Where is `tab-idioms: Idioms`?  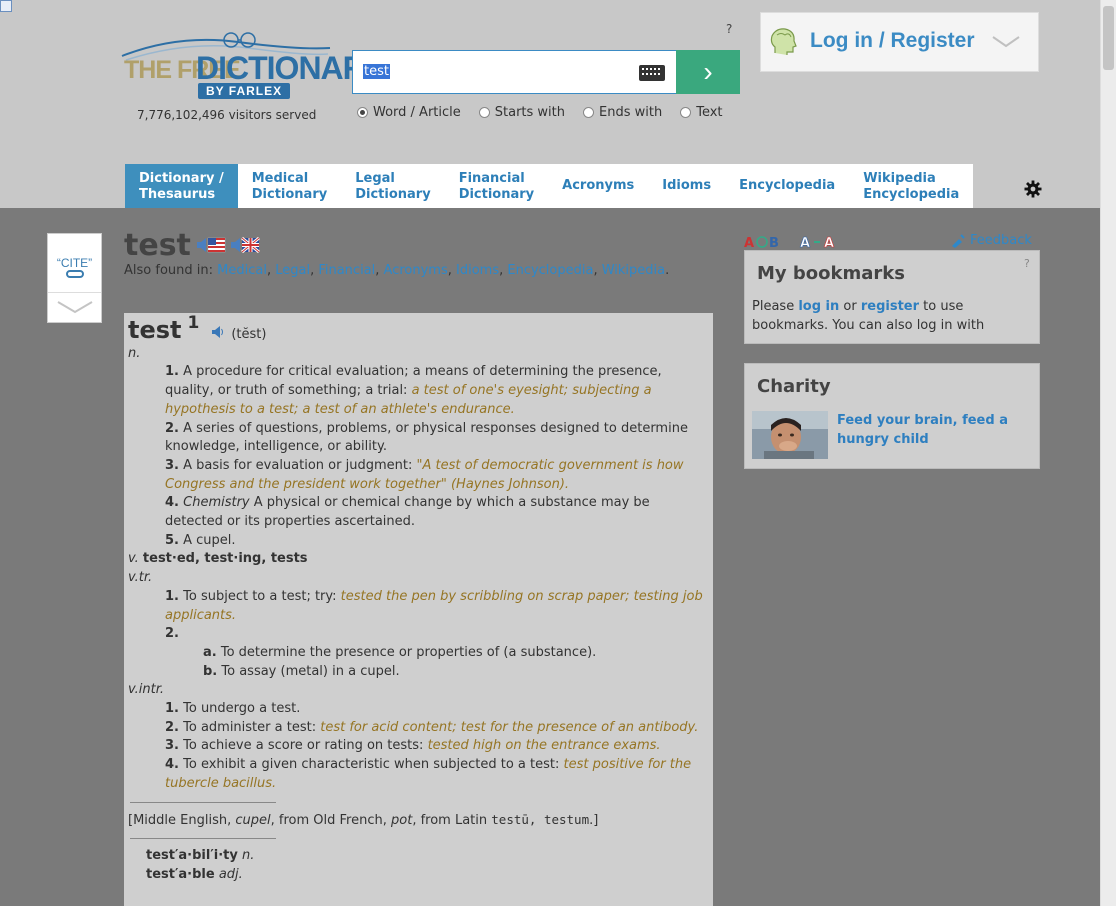 tab-idioms: Idioms is located at coordinates (686, 186).